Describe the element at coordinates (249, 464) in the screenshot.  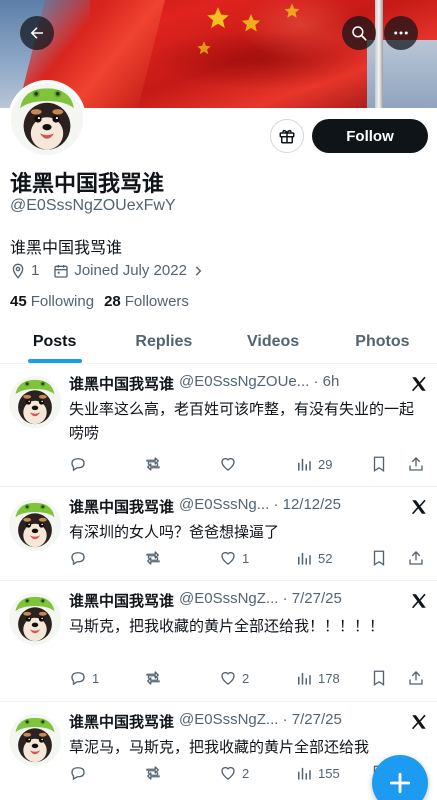
I see `post-actions: 29` at that location.